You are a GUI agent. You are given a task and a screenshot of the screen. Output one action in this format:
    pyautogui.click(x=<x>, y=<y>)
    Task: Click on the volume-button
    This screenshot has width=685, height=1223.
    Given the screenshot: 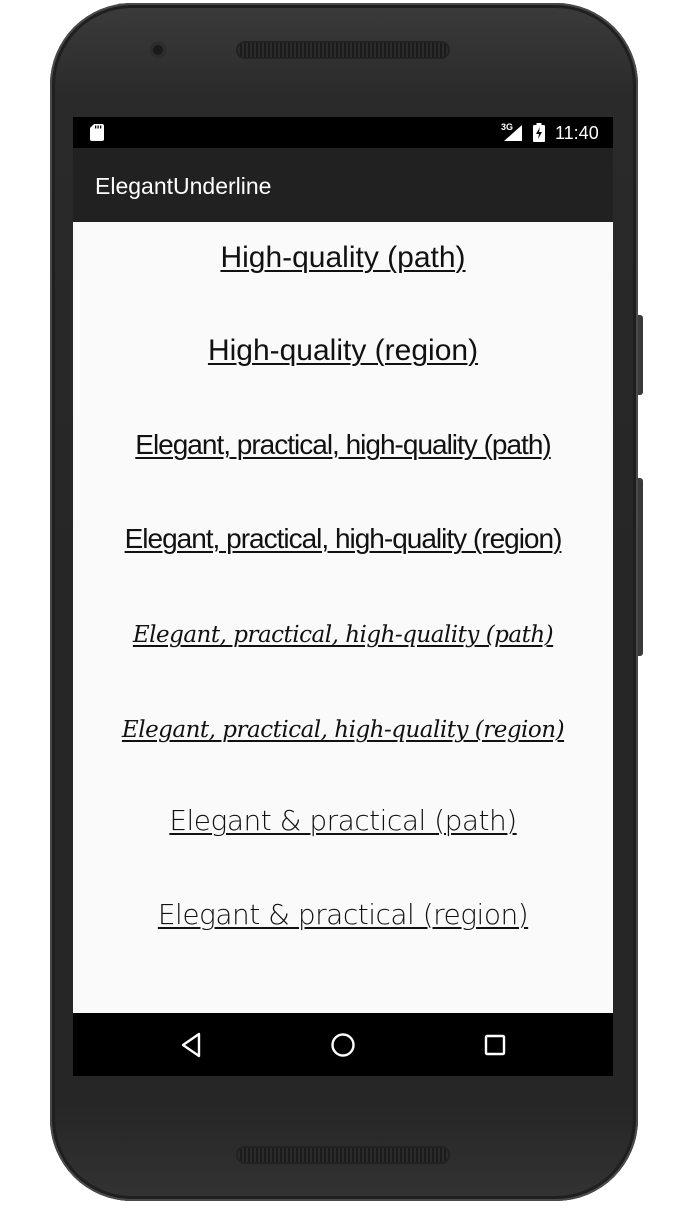 What is the action you would take?
    pyautogui.click(x=640, y=567)
    